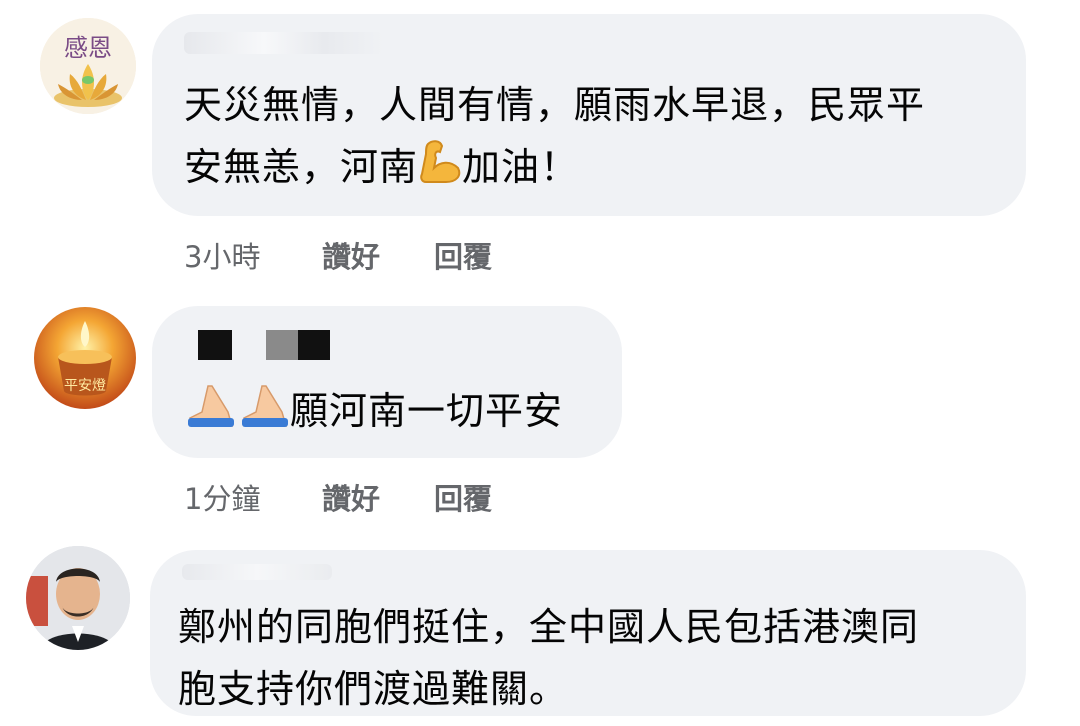  I want to click on comment-timestamp: 1分鐘, so click(222, 499).